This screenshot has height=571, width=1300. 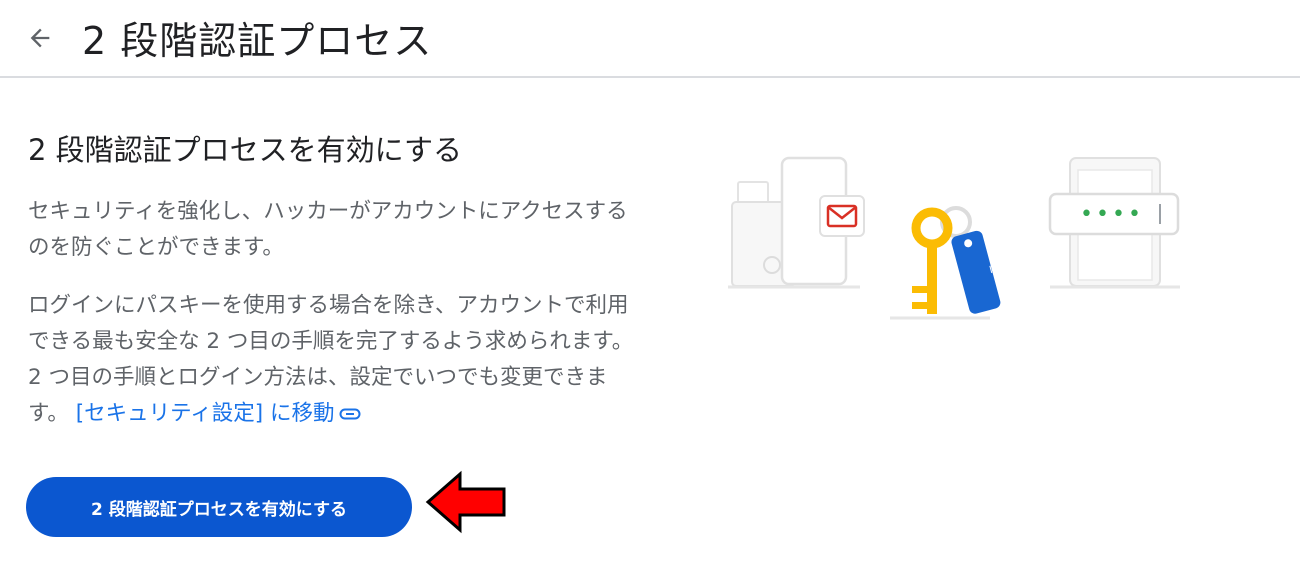 I want to click on enable-2sv-button: 2 段階認証プロセスを有効にする, so click(x=219, y=507).